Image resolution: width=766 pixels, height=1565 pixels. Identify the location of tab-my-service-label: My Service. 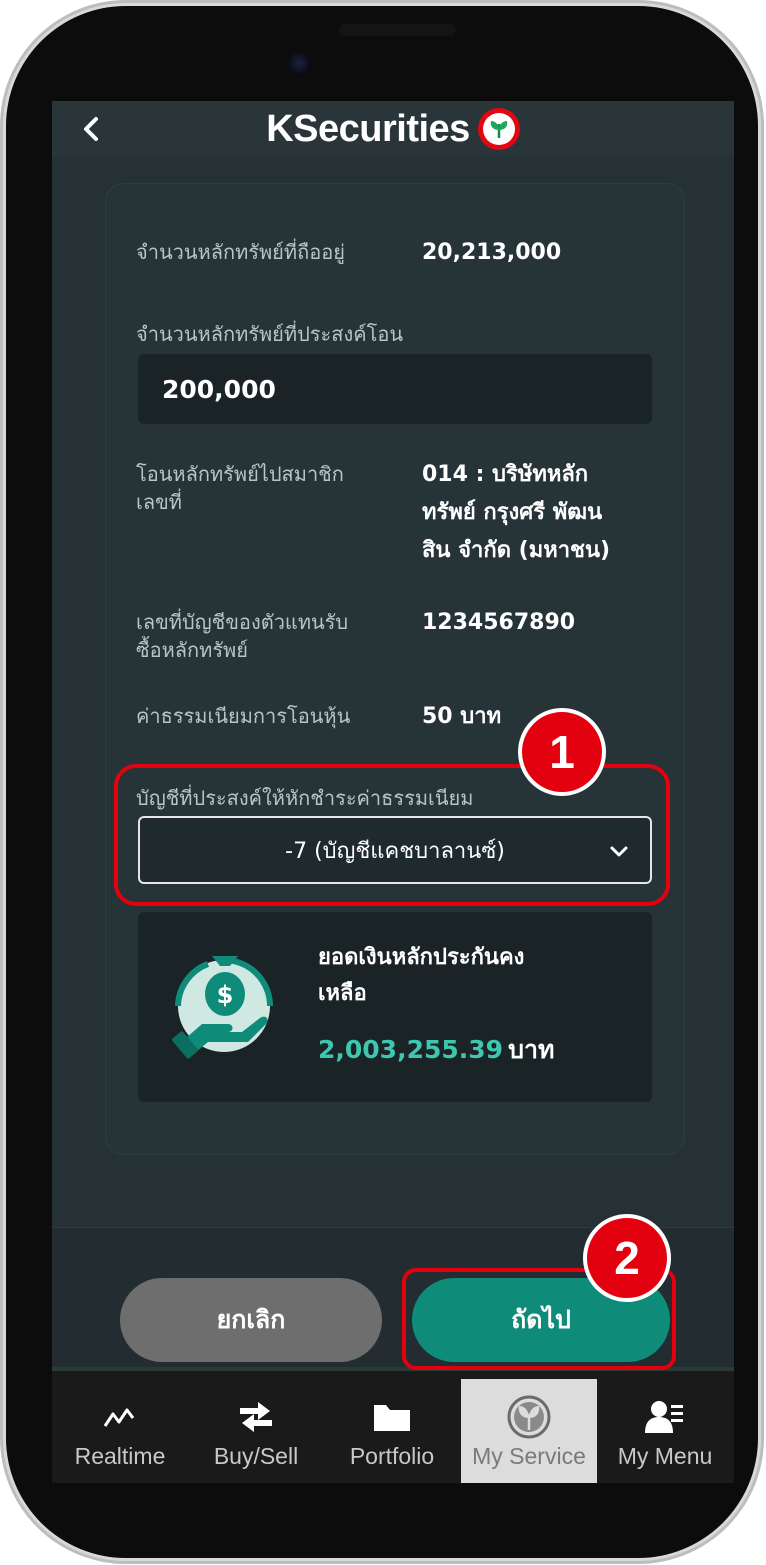
(529, 1456).